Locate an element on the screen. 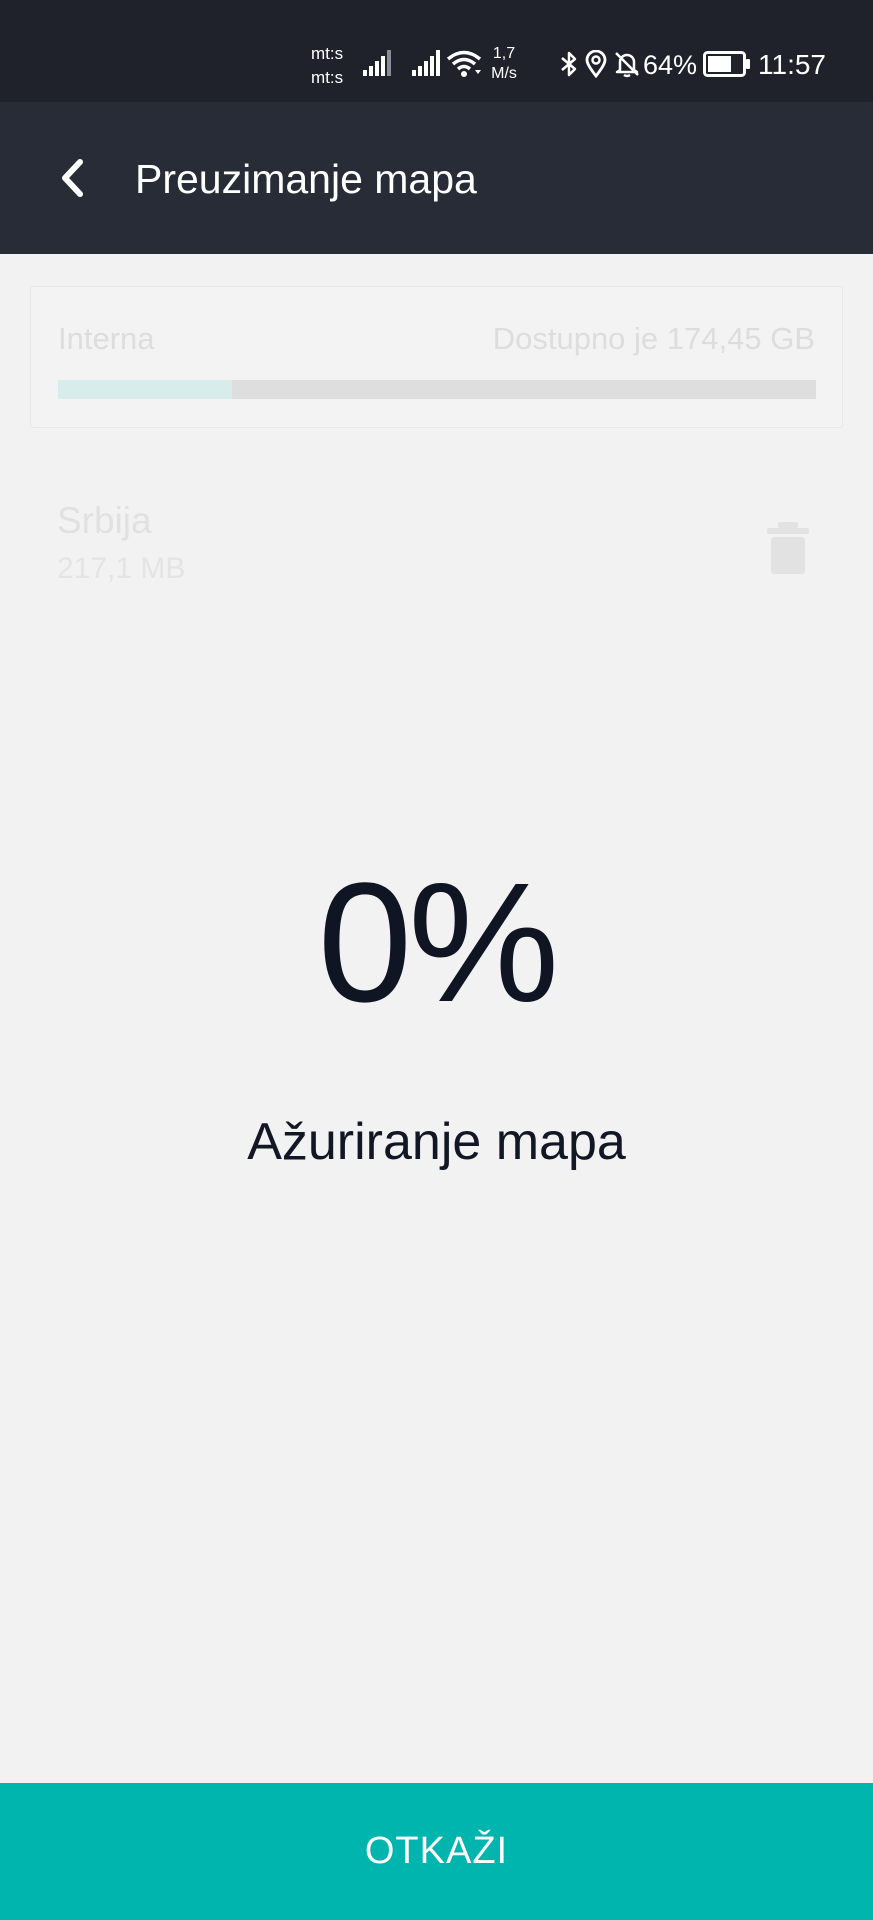 The height and width of the screenshot is (1920, 873). carrier-label-2: mt:s is located at coordinates (327, 77).